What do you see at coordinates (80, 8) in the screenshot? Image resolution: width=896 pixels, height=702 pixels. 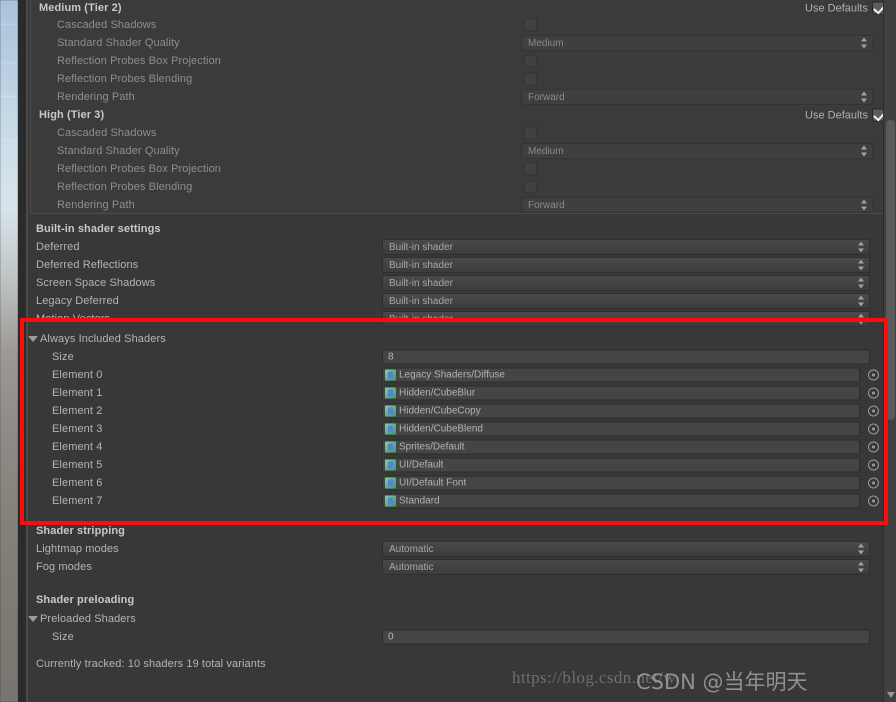 I see `tier-header-label: Medium (Tier 2)` at bounding box center [80, 8].